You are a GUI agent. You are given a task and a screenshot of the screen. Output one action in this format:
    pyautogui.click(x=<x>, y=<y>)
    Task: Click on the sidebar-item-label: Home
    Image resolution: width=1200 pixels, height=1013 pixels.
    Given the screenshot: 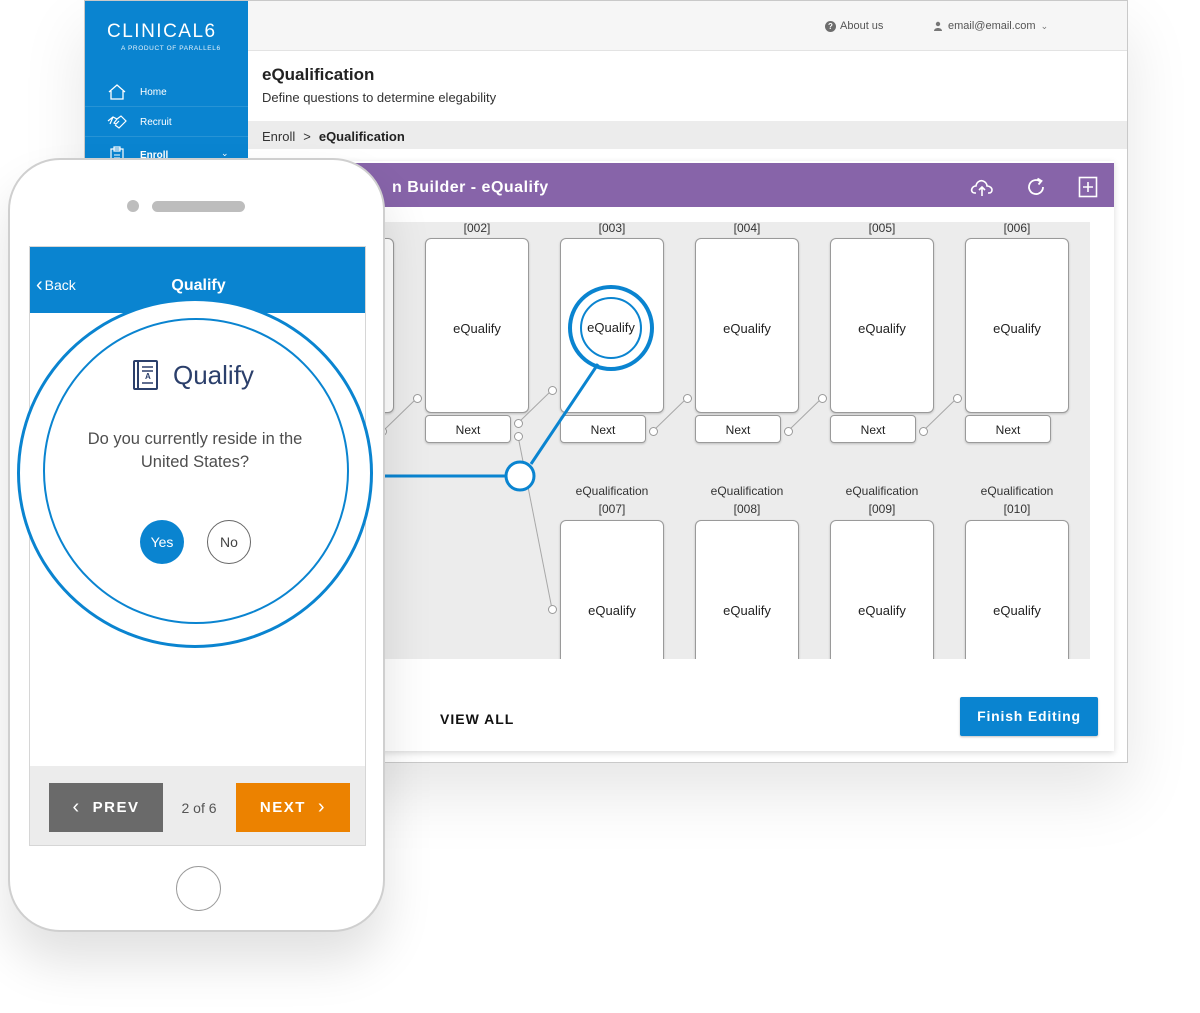 What is the action you would take?
    pyautogui.click(x=153, y=92)
    